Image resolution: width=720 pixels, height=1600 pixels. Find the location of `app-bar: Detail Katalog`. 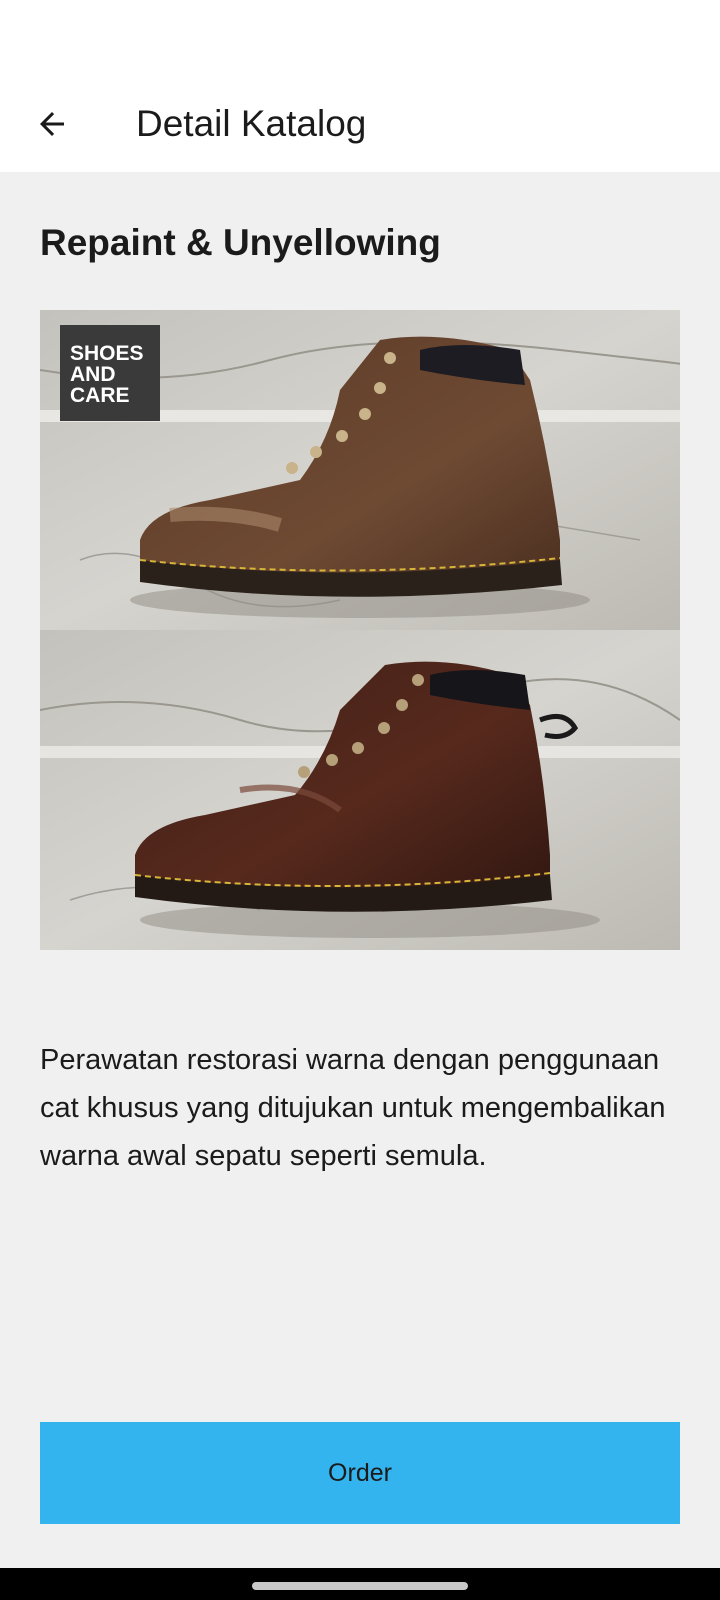

app-bar: Detail Katalog is located at coordinates (360, 122).